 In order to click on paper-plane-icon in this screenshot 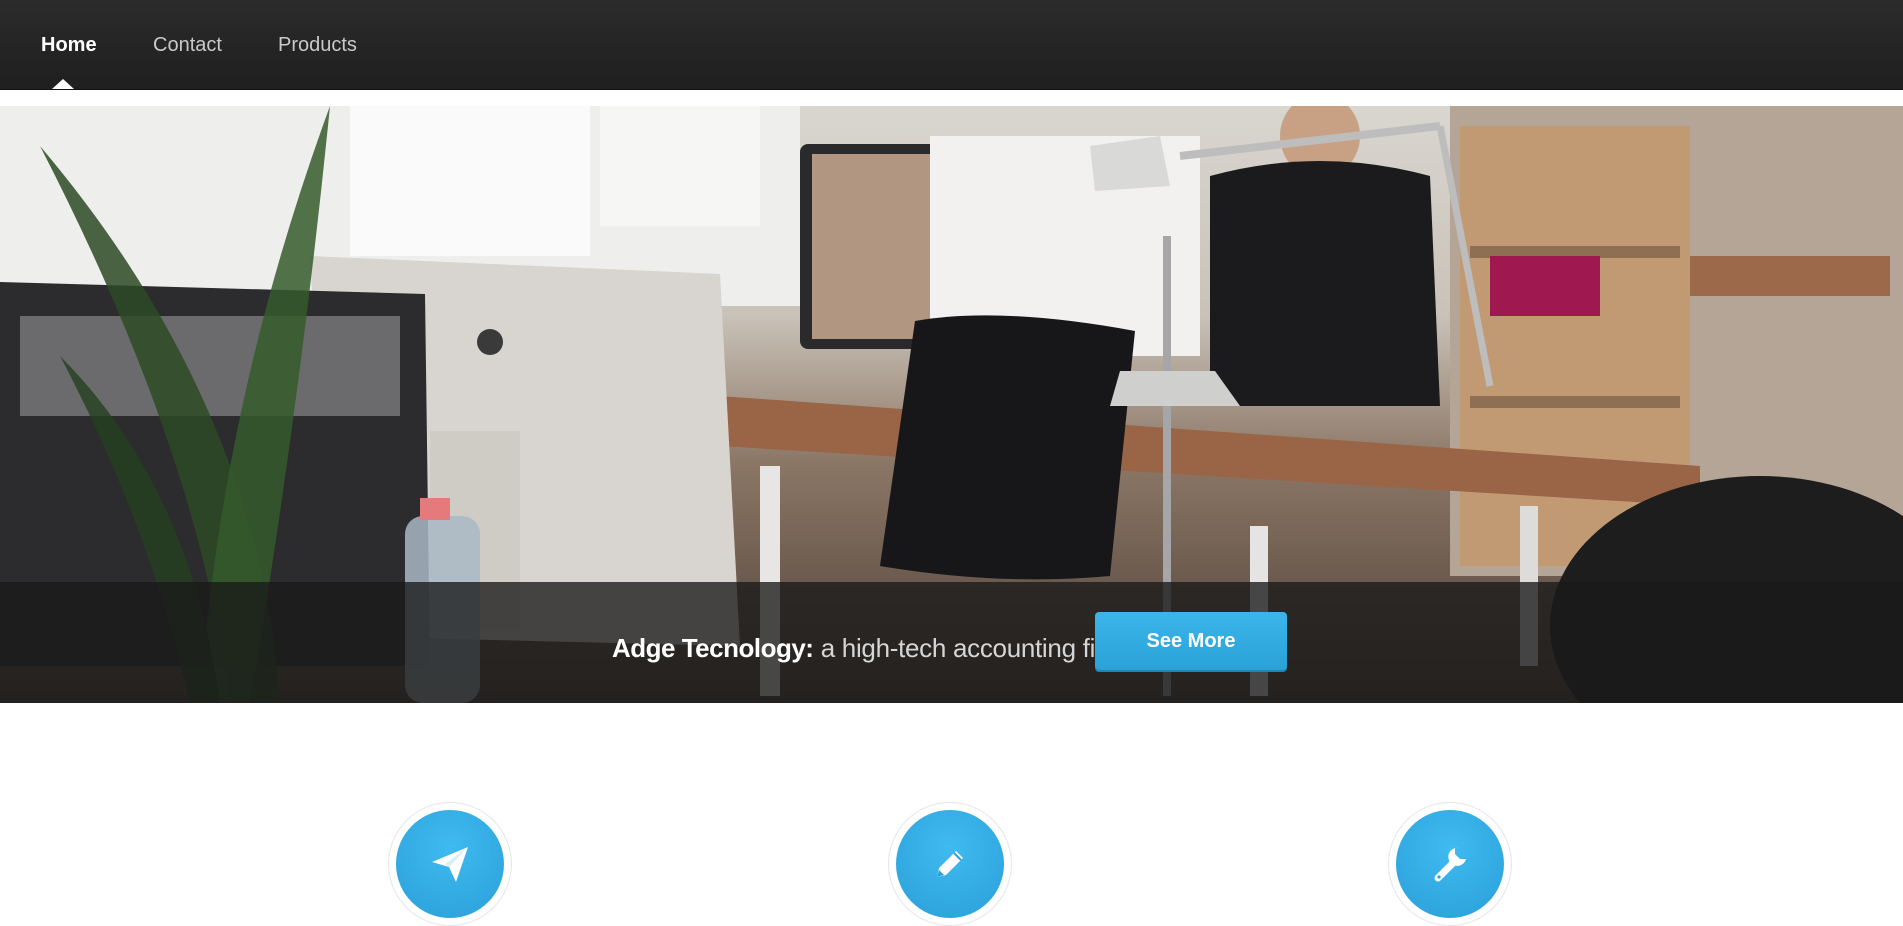, I will do `click(450, 864)`.